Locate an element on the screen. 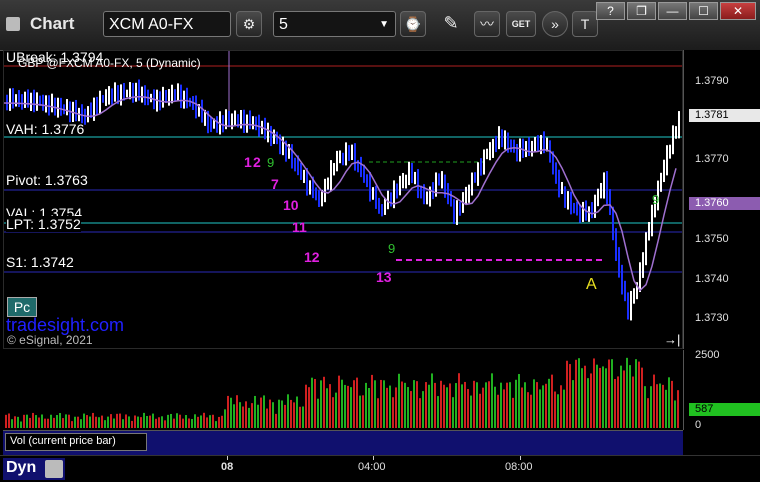 The image size is (760, 482). minimize-button: — is located at coordinates (672, 11).